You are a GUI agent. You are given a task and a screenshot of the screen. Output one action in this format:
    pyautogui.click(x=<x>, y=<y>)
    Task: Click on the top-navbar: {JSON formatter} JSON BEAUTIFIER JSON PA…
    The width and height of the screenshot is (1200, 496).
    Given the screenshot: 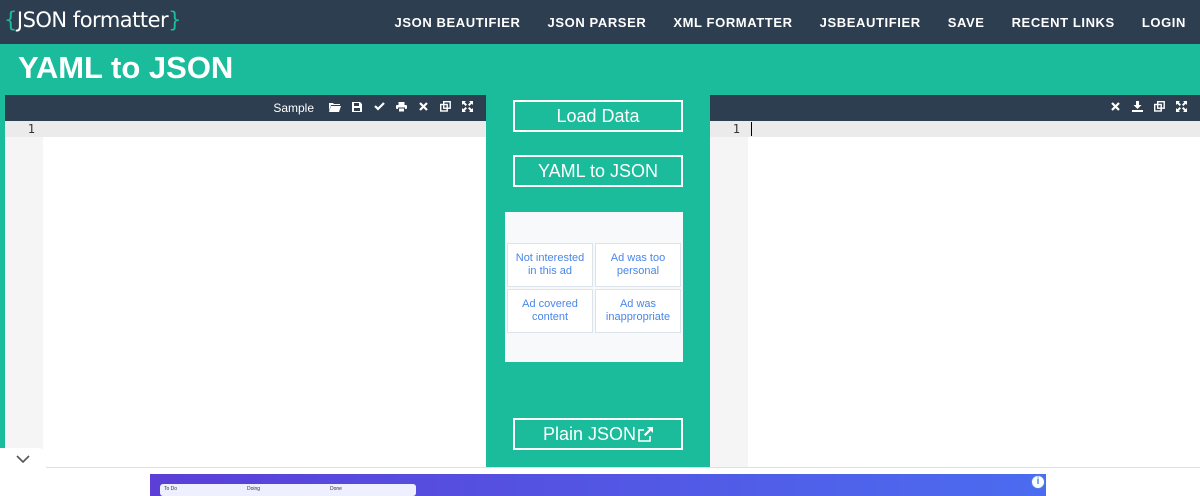 What is the action you would take?
    pyautogui.click(x=600, y=22)
    